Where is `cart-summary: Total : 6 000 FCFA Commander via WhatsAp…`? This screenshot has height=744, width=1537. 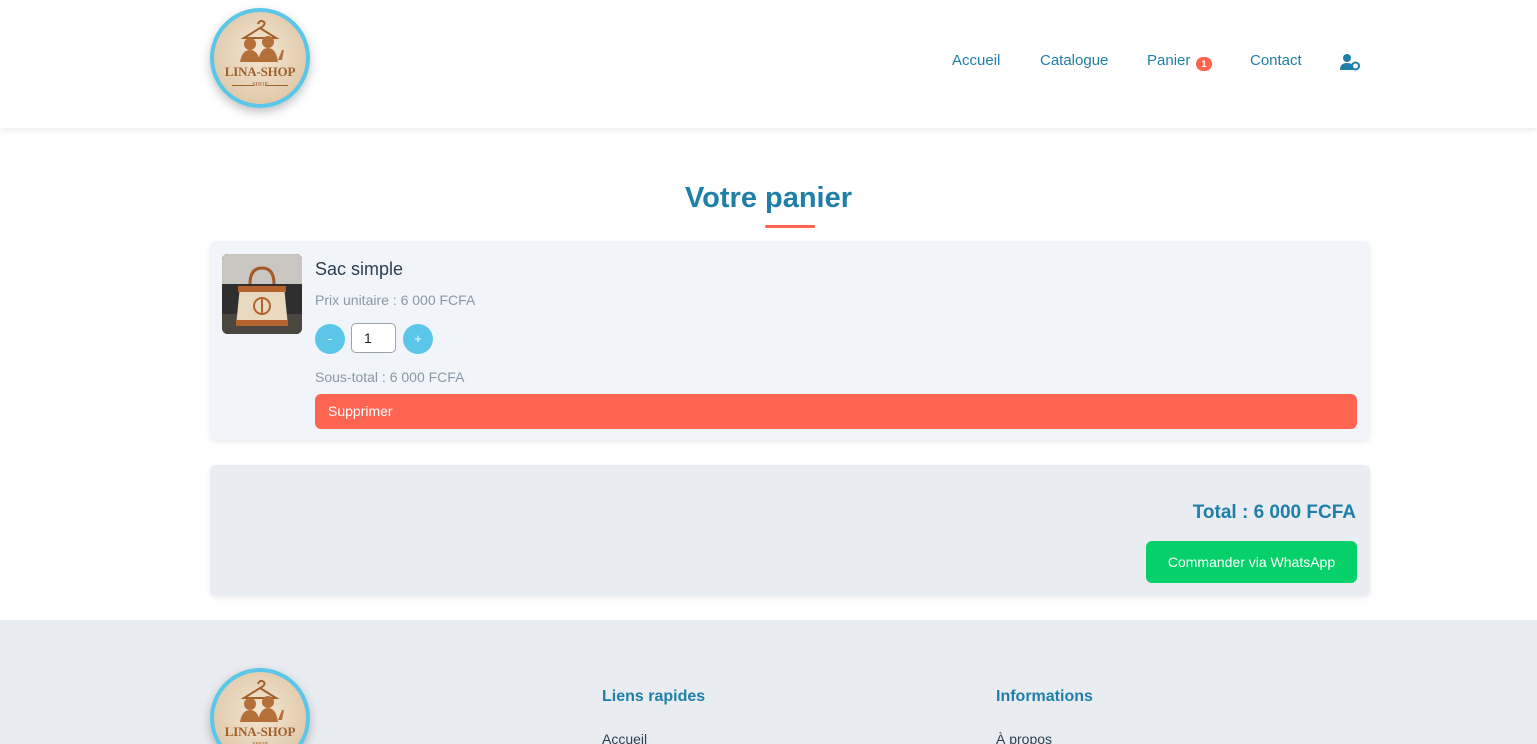
cart-summary: Total : 6 000 FCFA Commander via WhatsAp… is located at coordinates (790, 530).